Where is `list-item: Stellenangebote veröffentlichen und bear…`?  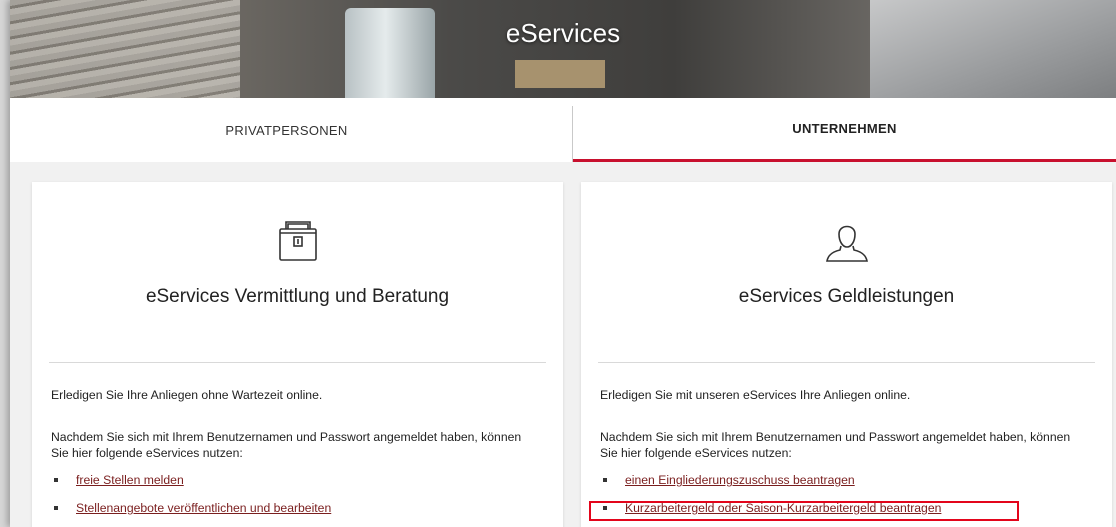
list-item: Stellenangebote veröffentlichen und bear… is located at coordinates (191, 514).